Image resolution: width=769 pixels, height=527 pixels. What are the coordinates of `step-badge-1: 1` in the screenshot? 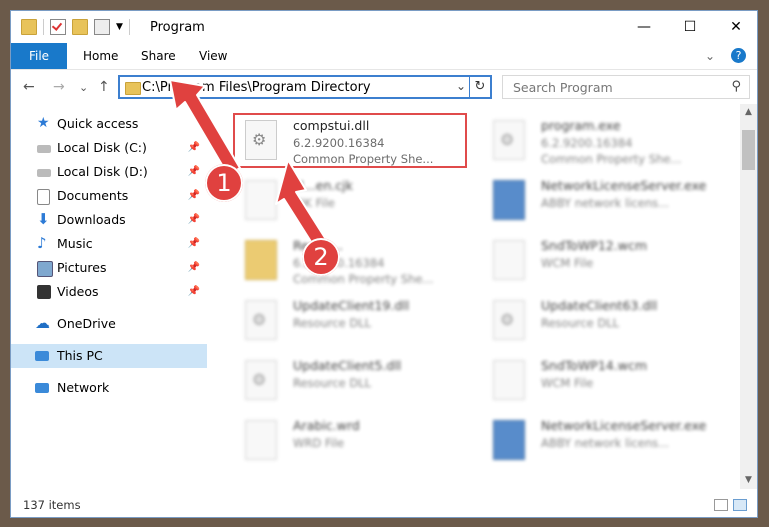 It's located at (224, 183).